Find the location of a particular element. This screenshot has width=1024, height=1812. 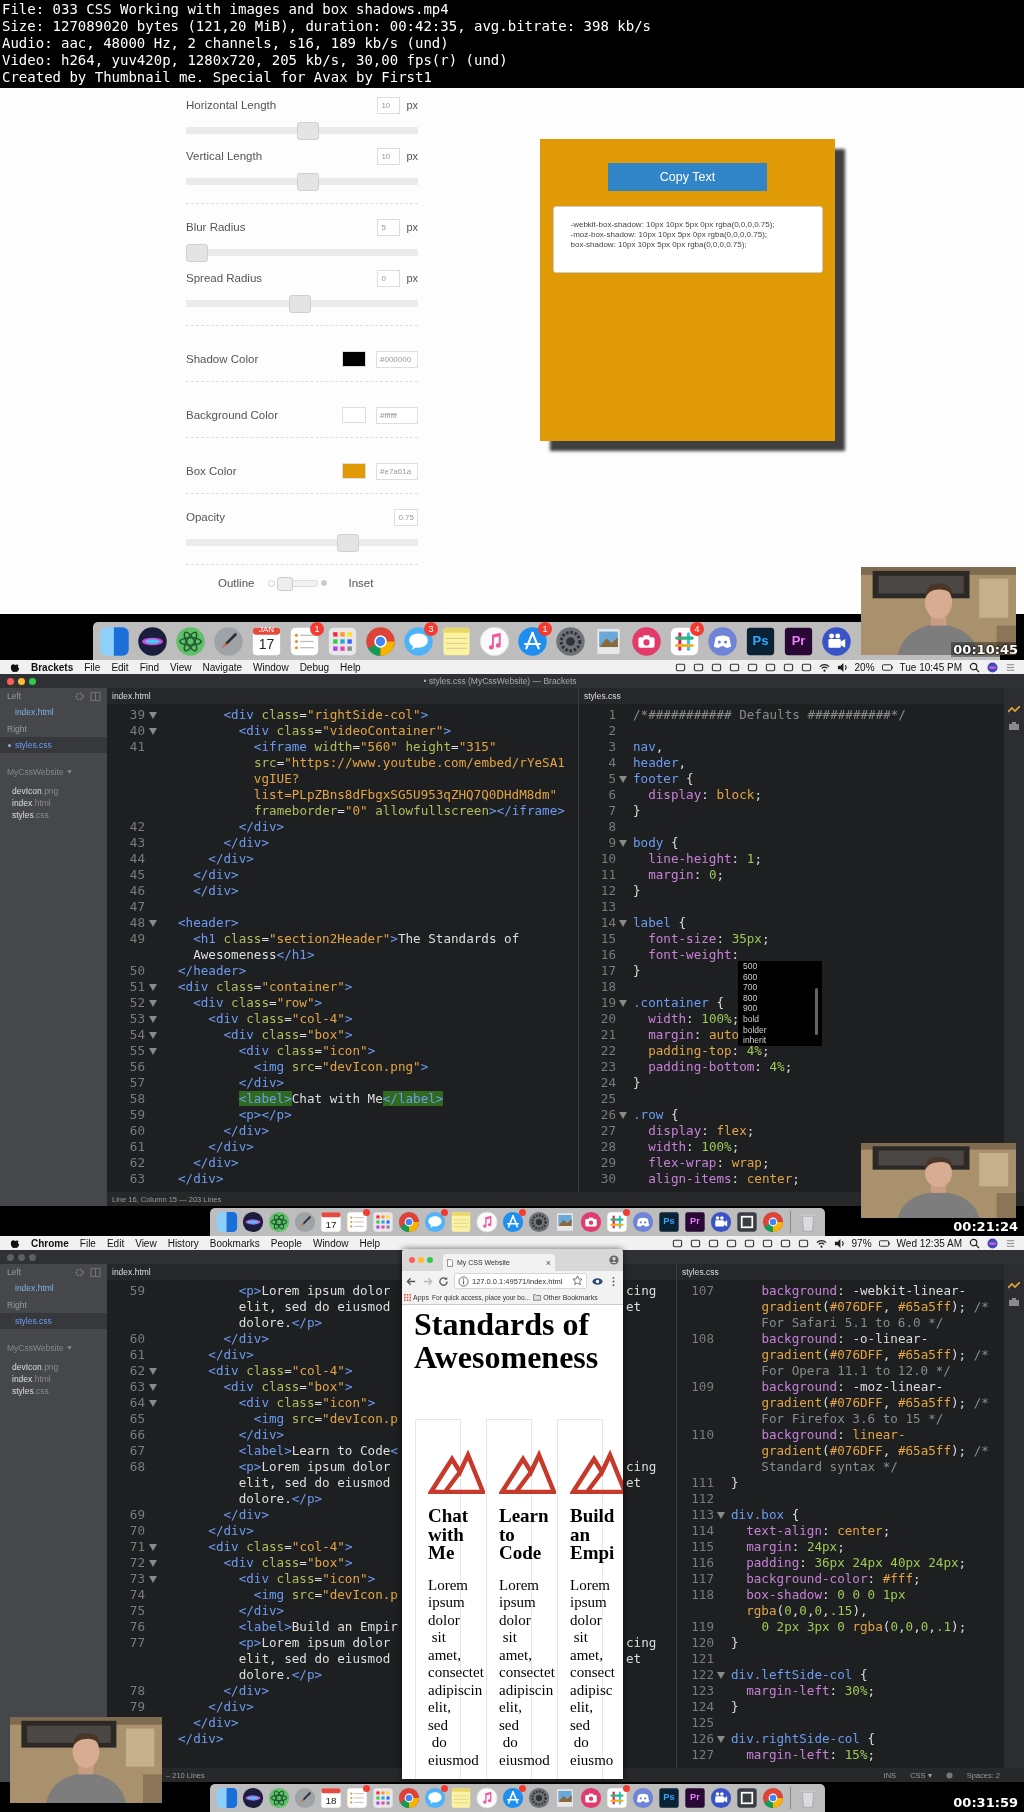

autocomplete-item: 900 is located at coordinates (750, 1008).